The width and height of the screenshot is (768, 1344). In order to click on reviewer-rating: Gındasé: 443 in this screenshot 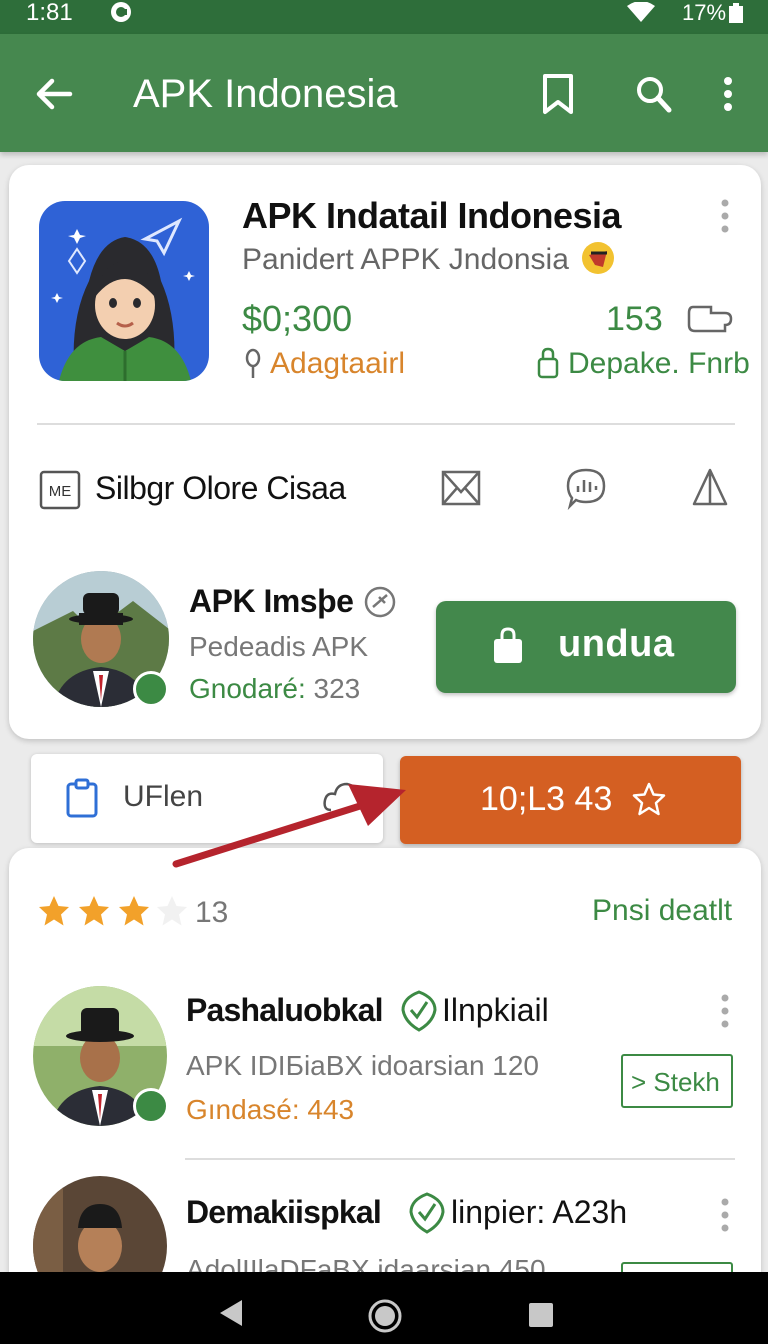, I will do `click(270, 1109)`.